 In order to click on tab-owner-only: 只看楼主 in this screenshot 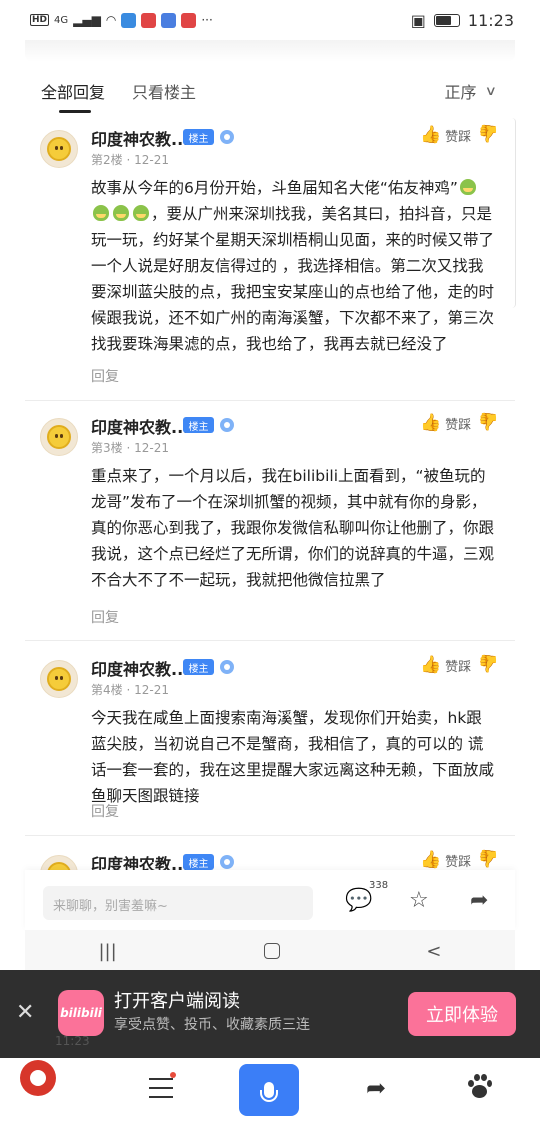, I will do `click(164, 91)`.